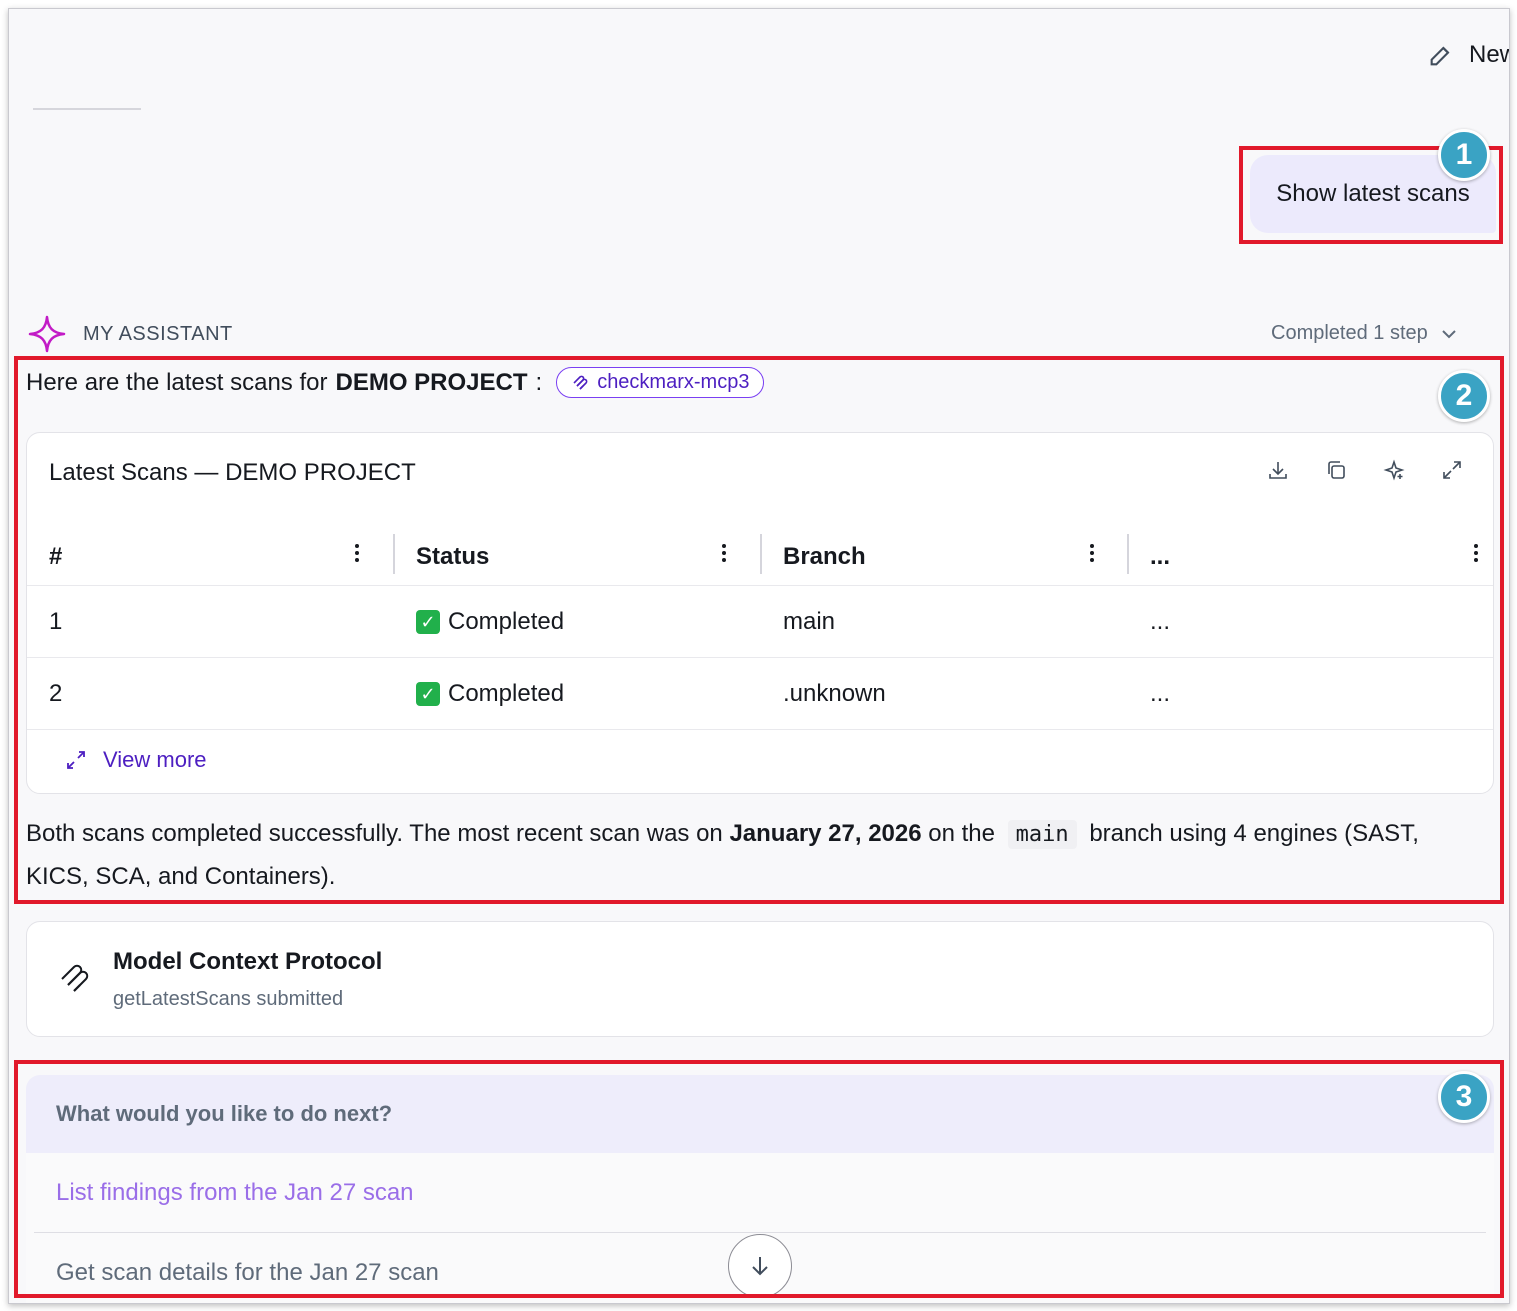 Image resolution: width=1517 pixels, height=1311 pixels. I want to click on mcp-subtitle: getLatestScans submitted, so click(228, 999).